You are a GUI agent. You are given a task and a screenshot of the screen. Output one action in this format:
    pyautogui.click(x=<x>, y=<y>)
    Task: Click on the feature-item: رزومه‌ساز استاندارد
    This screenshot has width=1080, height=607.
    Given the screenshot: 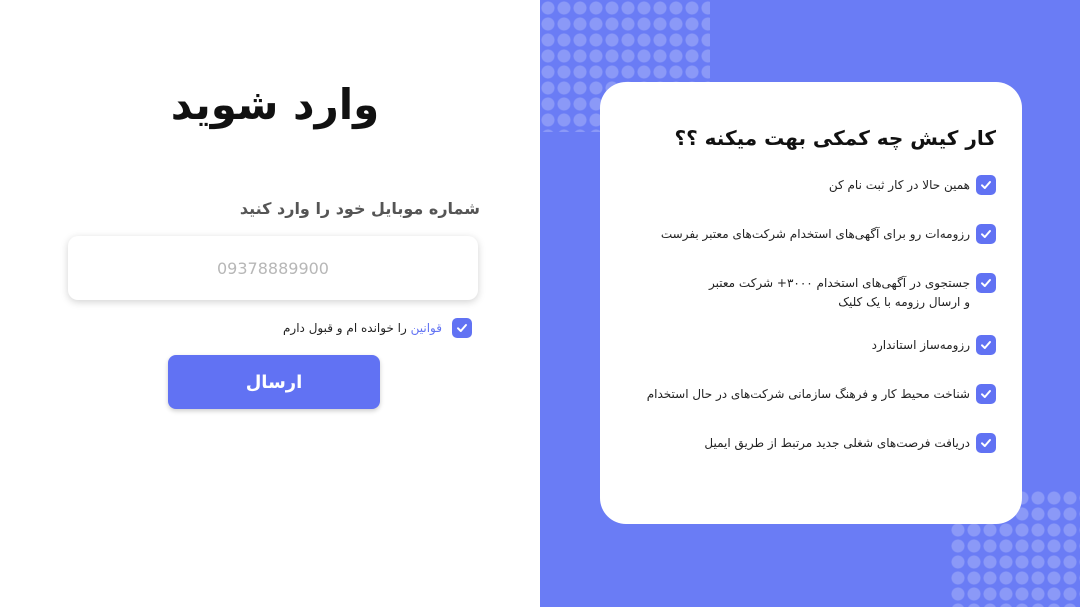 What is the action you would take?
    pyautogui.click(x=811, y=345)
    